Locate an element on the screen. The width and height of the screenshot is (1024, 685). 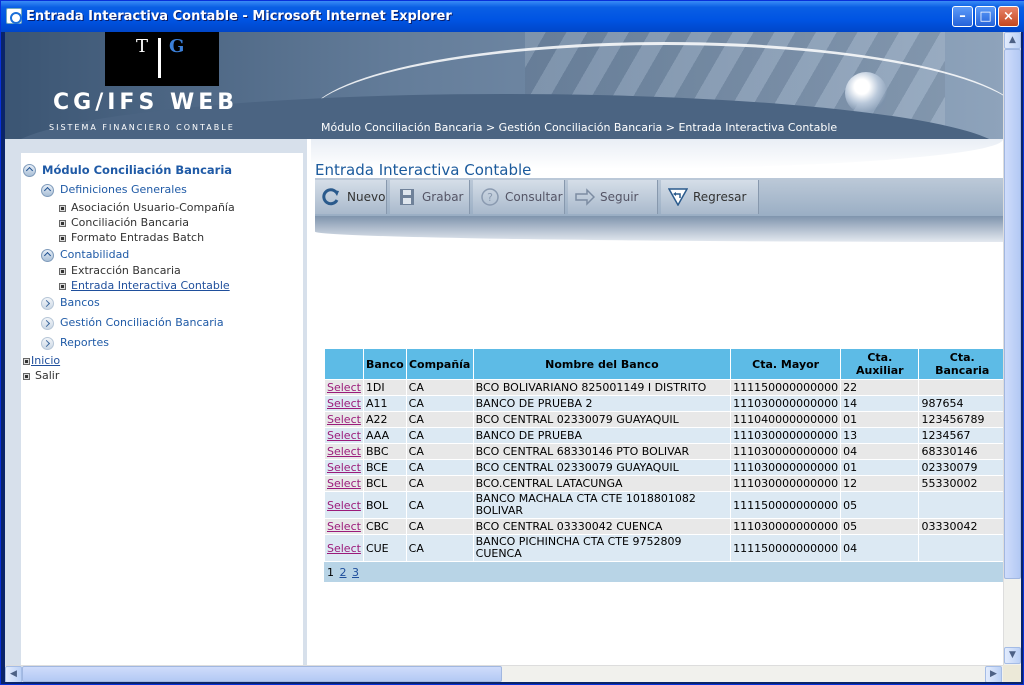
sidebar-item-inicio: Inicio is located at coordinates (41, 360).